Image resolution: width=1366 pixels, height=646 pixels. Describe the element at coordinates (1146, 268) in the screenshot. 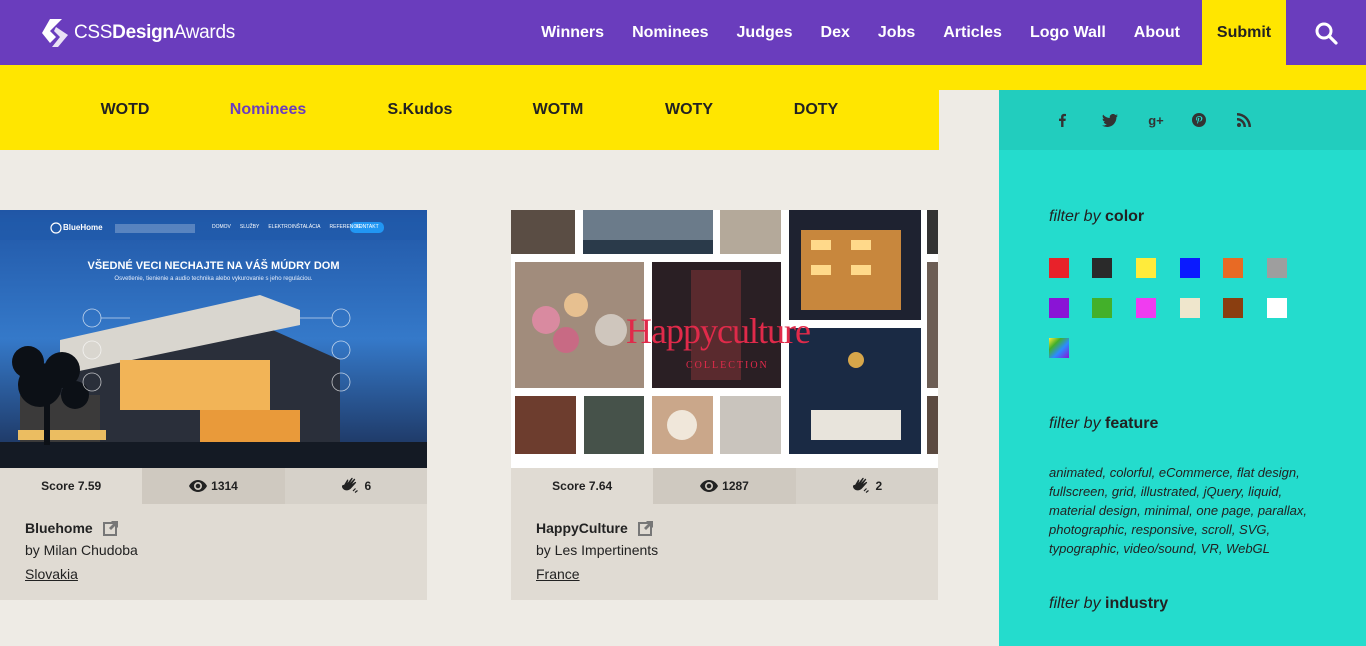

I see `color-swatch-yellow` at that location.